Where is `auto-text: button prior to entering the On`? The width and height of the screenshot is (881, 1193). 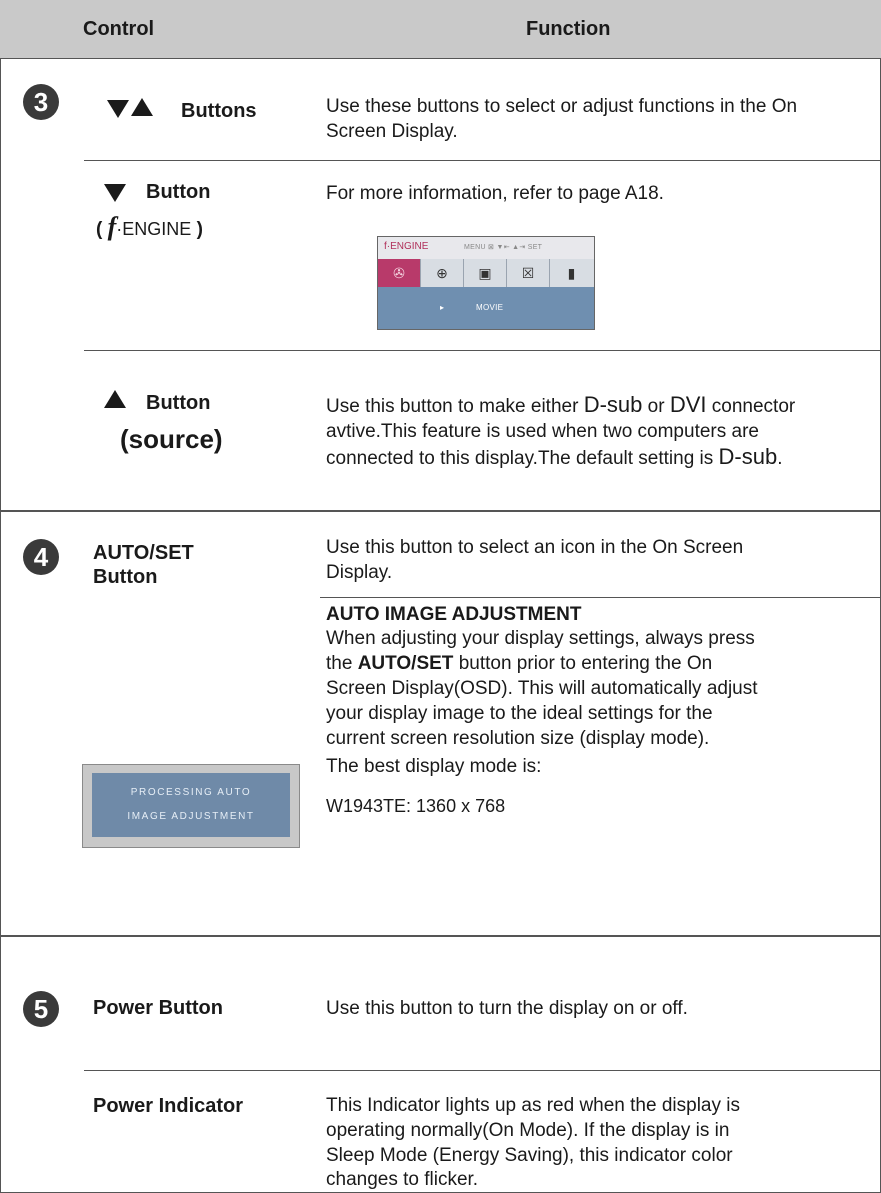 auto-text: button prior to entering the On is located at coordinates (583, 663).